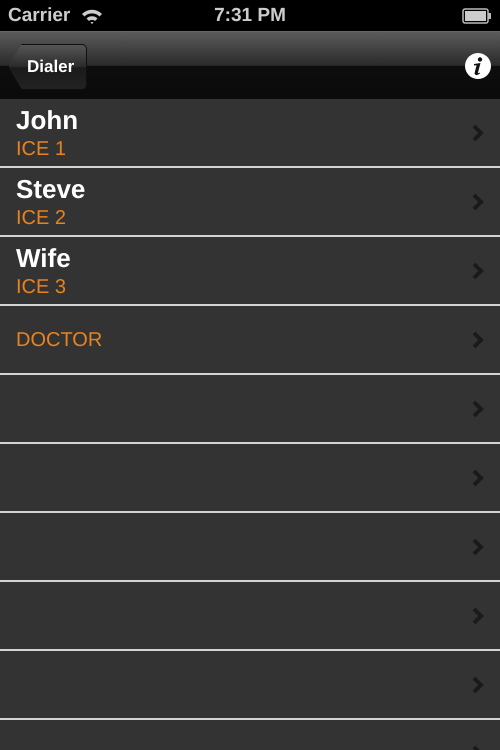 This screenshot has width=500, height=750. Describe the element at coordinates (42, 287) in the screenshot. I see `contact-label: ICE 3` at that location.